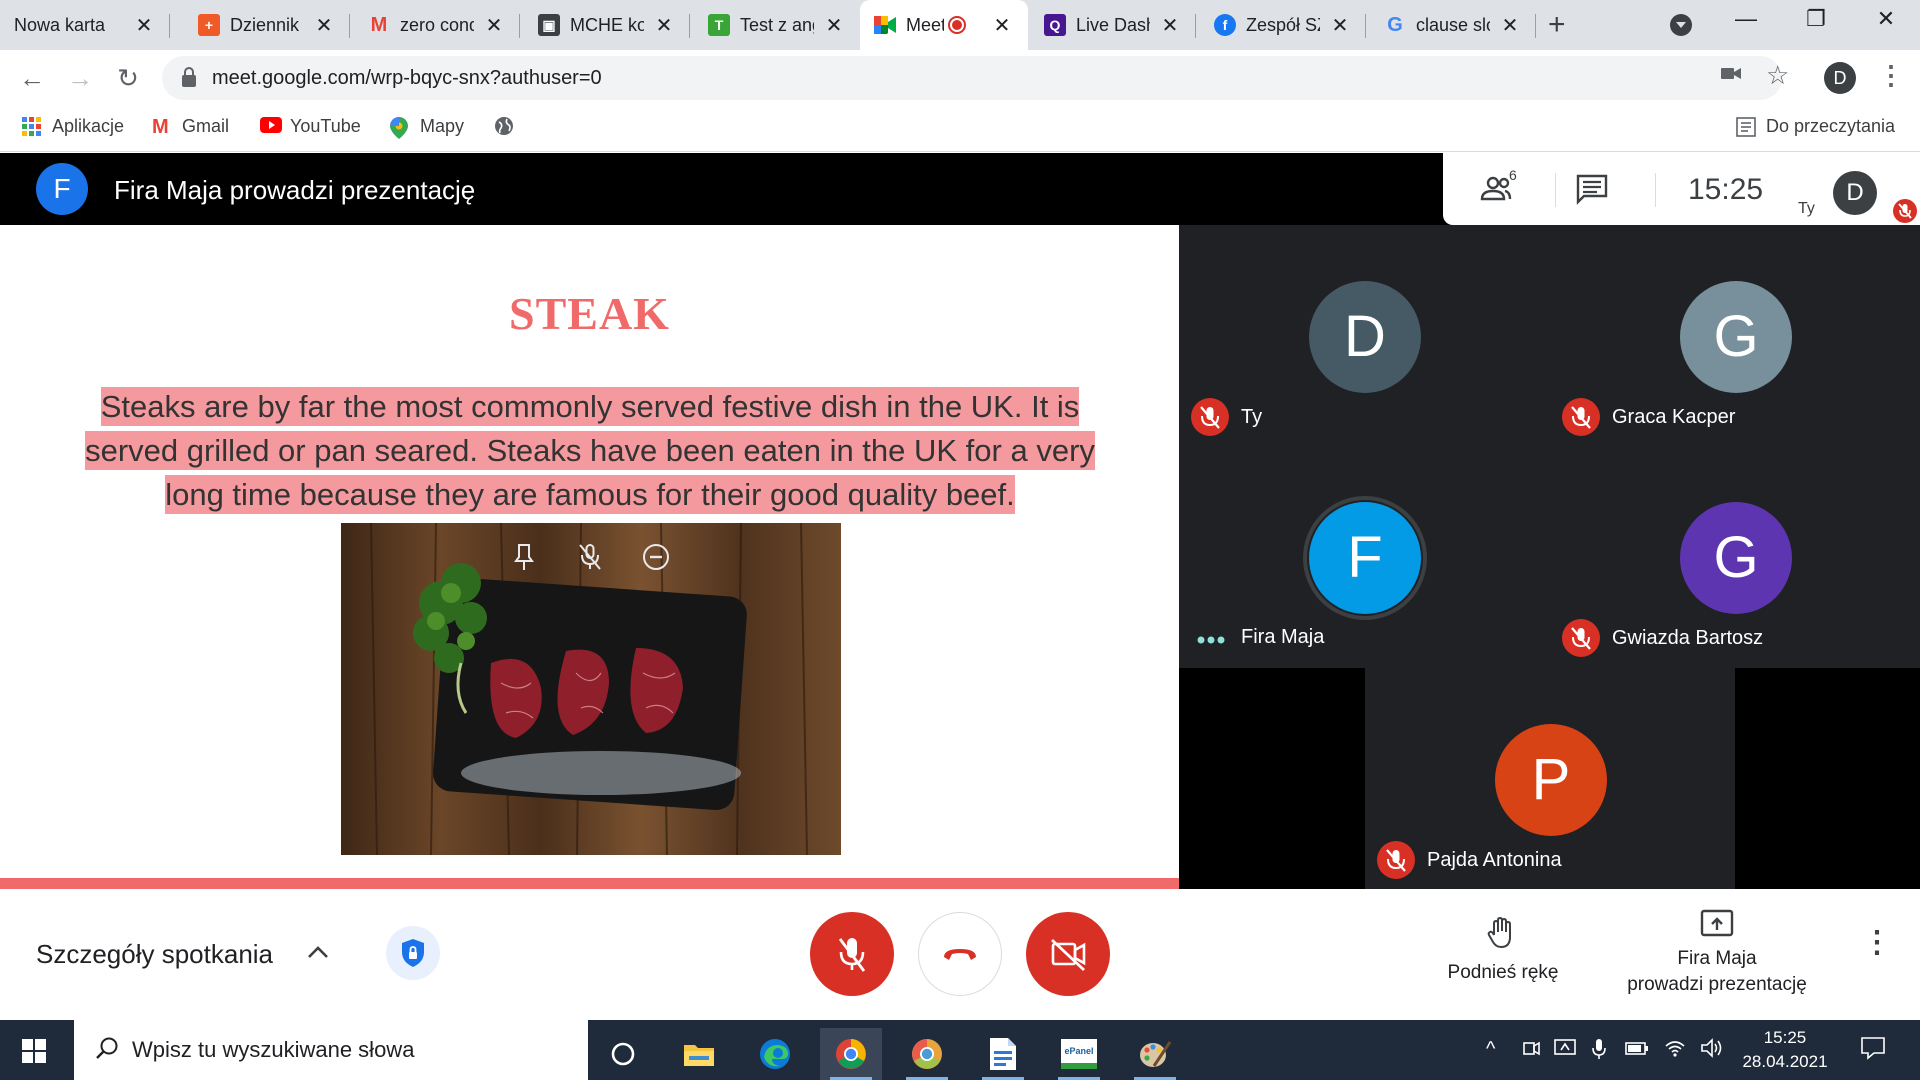 The height and width of the screenshot is (1080, 1920). What do you see at coordinates (34, 1051) in the screenshot?
I see `windows-start-icon` at bounding box center [34, 1051].